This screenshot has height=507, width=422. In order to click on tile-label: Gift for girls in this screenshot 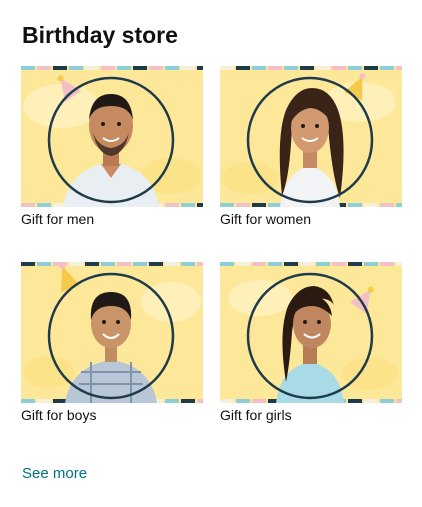, I will do `click(311, 415)`.